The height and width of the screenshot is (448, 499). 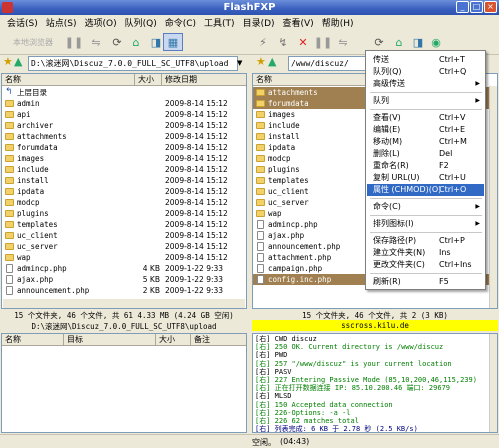 What do you see at coordinates (263, 42) in the screenshot?
I see `connect-icon: ⚡` at bounding box center [263, 42].